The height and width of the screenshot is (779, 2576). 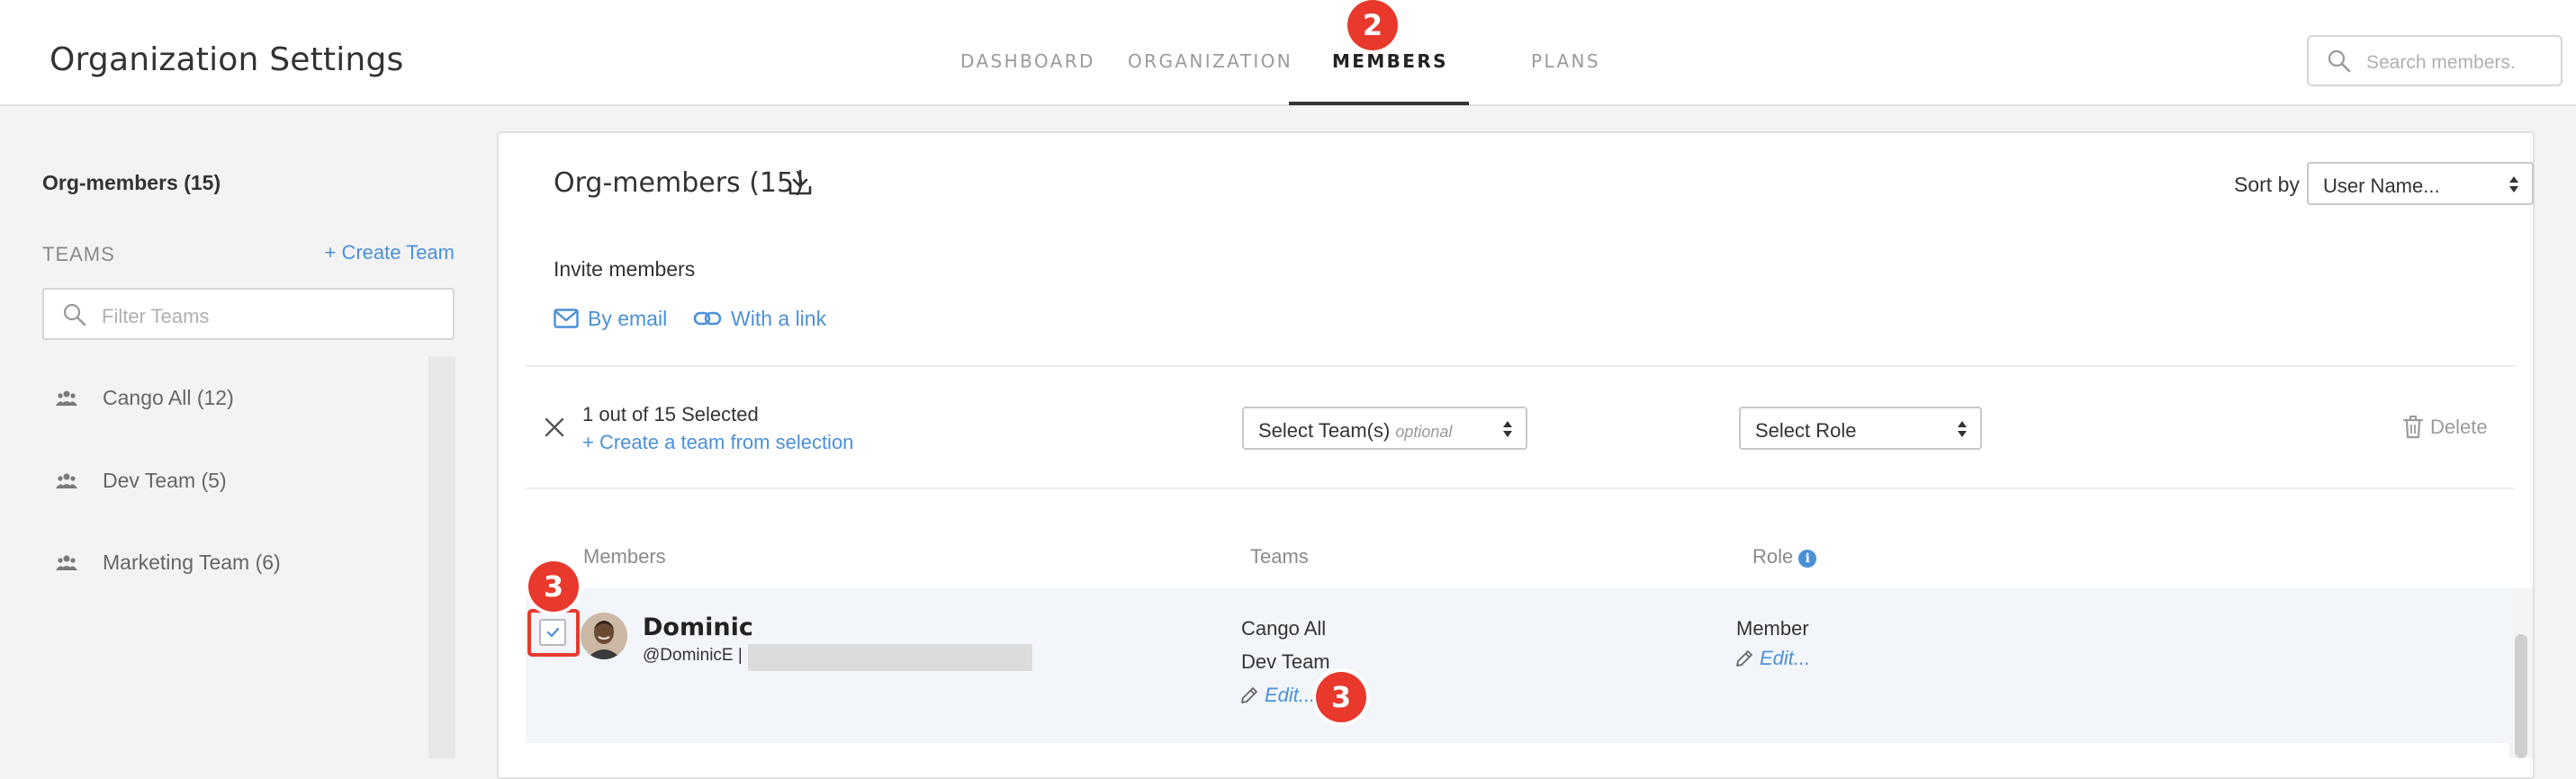 I want to click on select-teams-label: Select Team(s), so click(x=1324, y=430).